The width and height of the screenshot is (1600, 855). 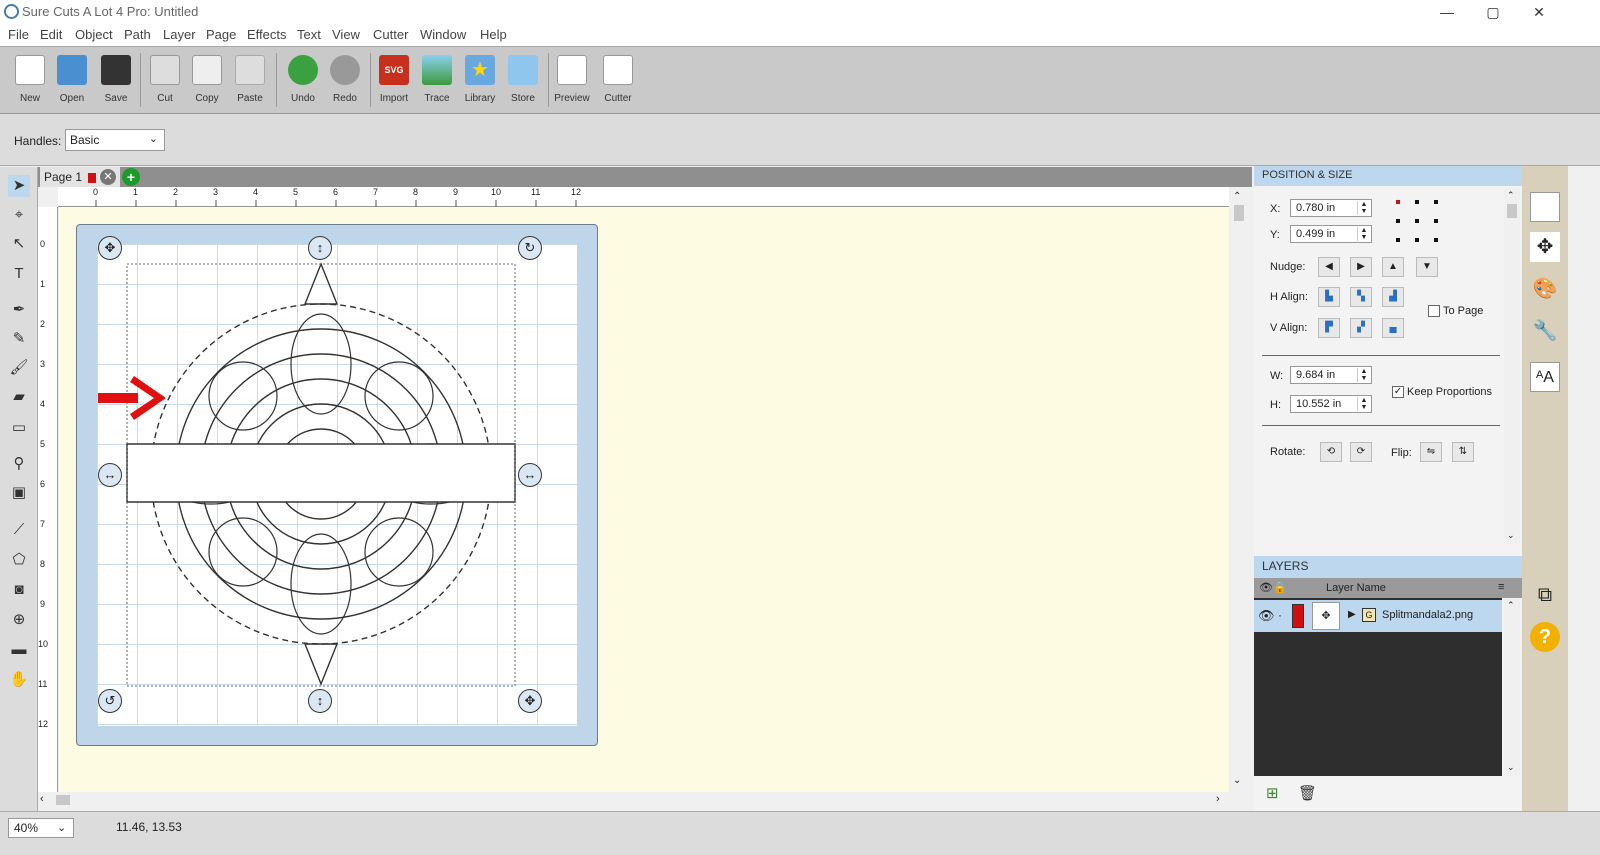 I want to click on knife-tool-icon: ⟋, so click(x=19, y=530).